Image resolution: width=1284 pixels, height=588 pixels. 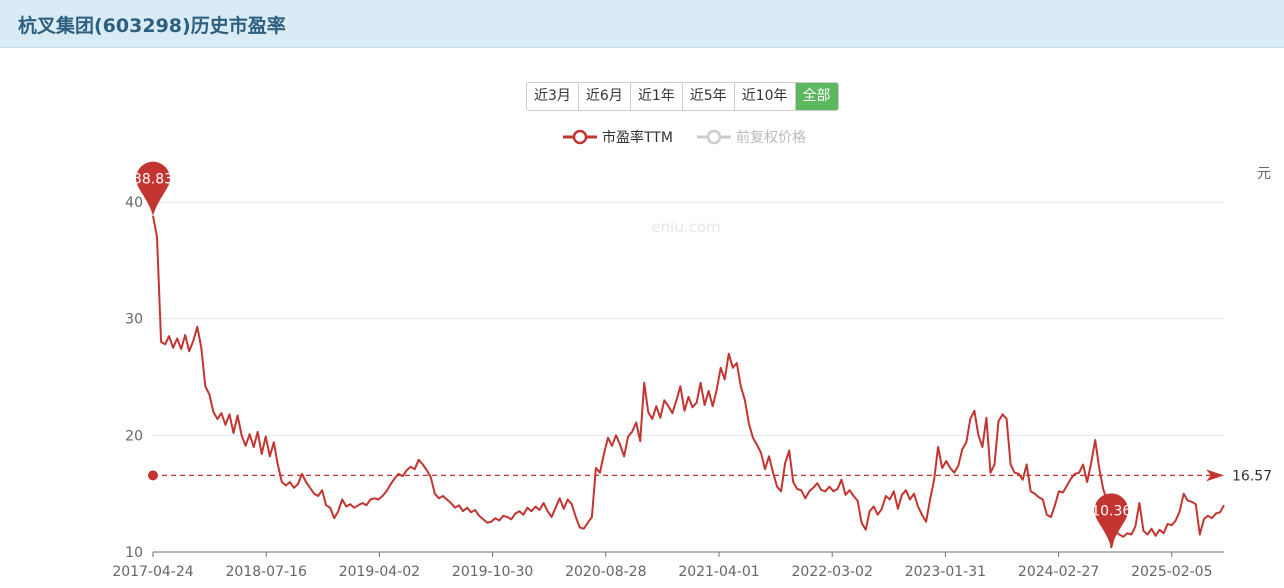 What do you see at coordinates (637, 137) in the screenshot?
I see `legend-label-pe: 市盈率TTM` at bounding box center [637, 137].